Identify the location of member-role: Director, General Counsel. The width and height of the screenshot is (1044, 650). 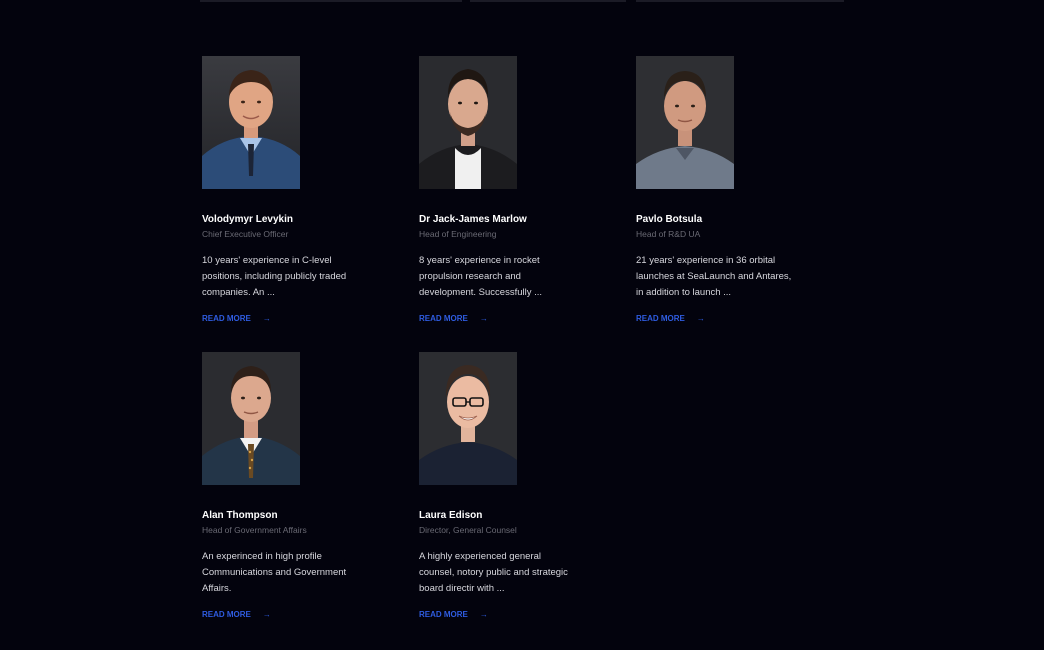
(468, 530).